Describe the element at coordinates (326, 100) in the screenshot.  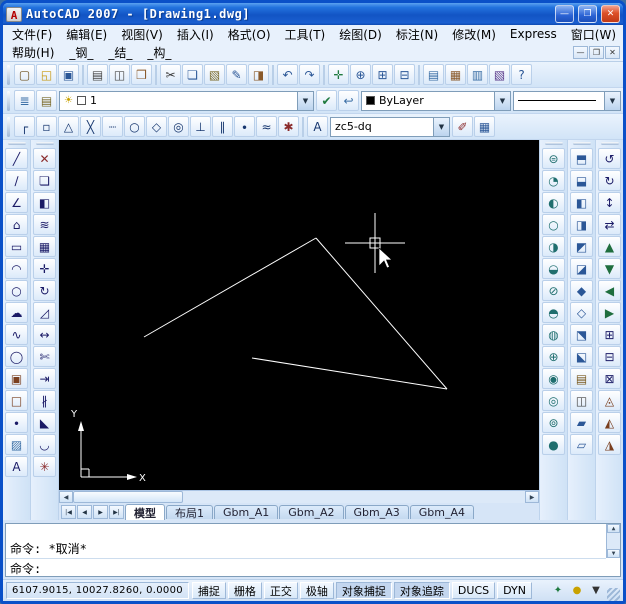
I see `make-object-layer-current-icon: ✔` at that location.